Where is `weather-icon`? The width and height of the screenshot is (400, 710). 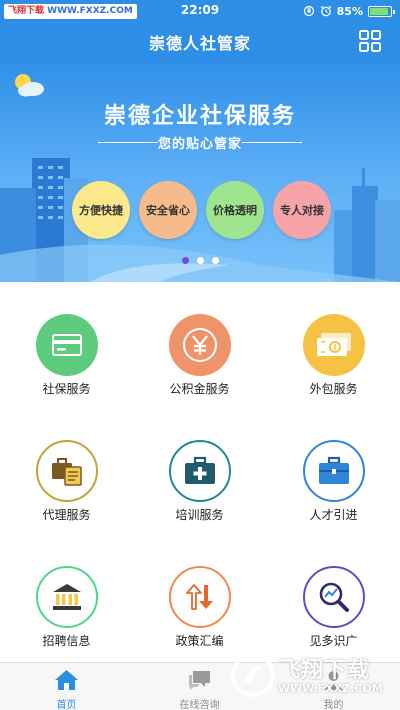
weather-icon is located at coordinates (29, 85).